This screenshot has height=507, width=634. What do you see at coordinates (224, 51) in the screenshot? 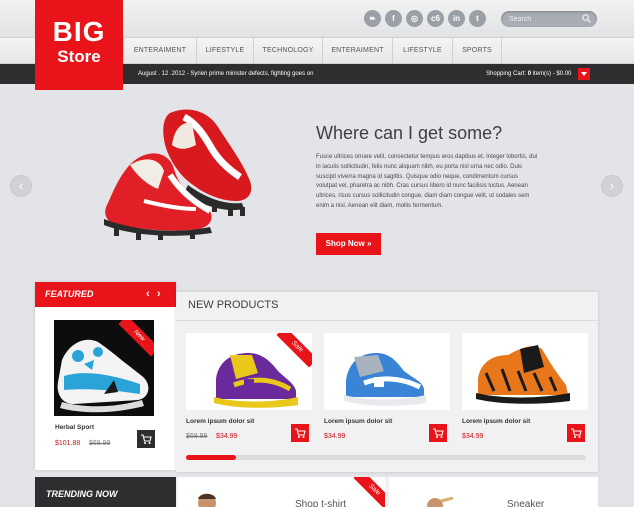
I see `nav-item-lifestyle: LIFESTYLE` at bounding box center [224, 51].